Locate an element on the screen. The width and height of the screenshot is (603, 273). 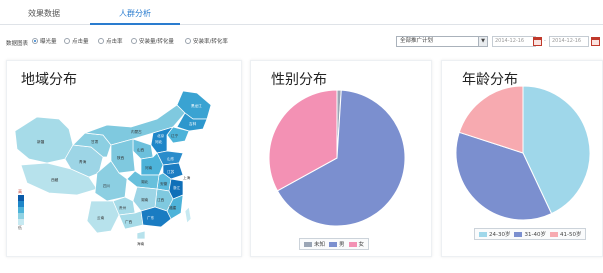
province-label-guizhou: 贵州 is located at coordinates (123, 207).